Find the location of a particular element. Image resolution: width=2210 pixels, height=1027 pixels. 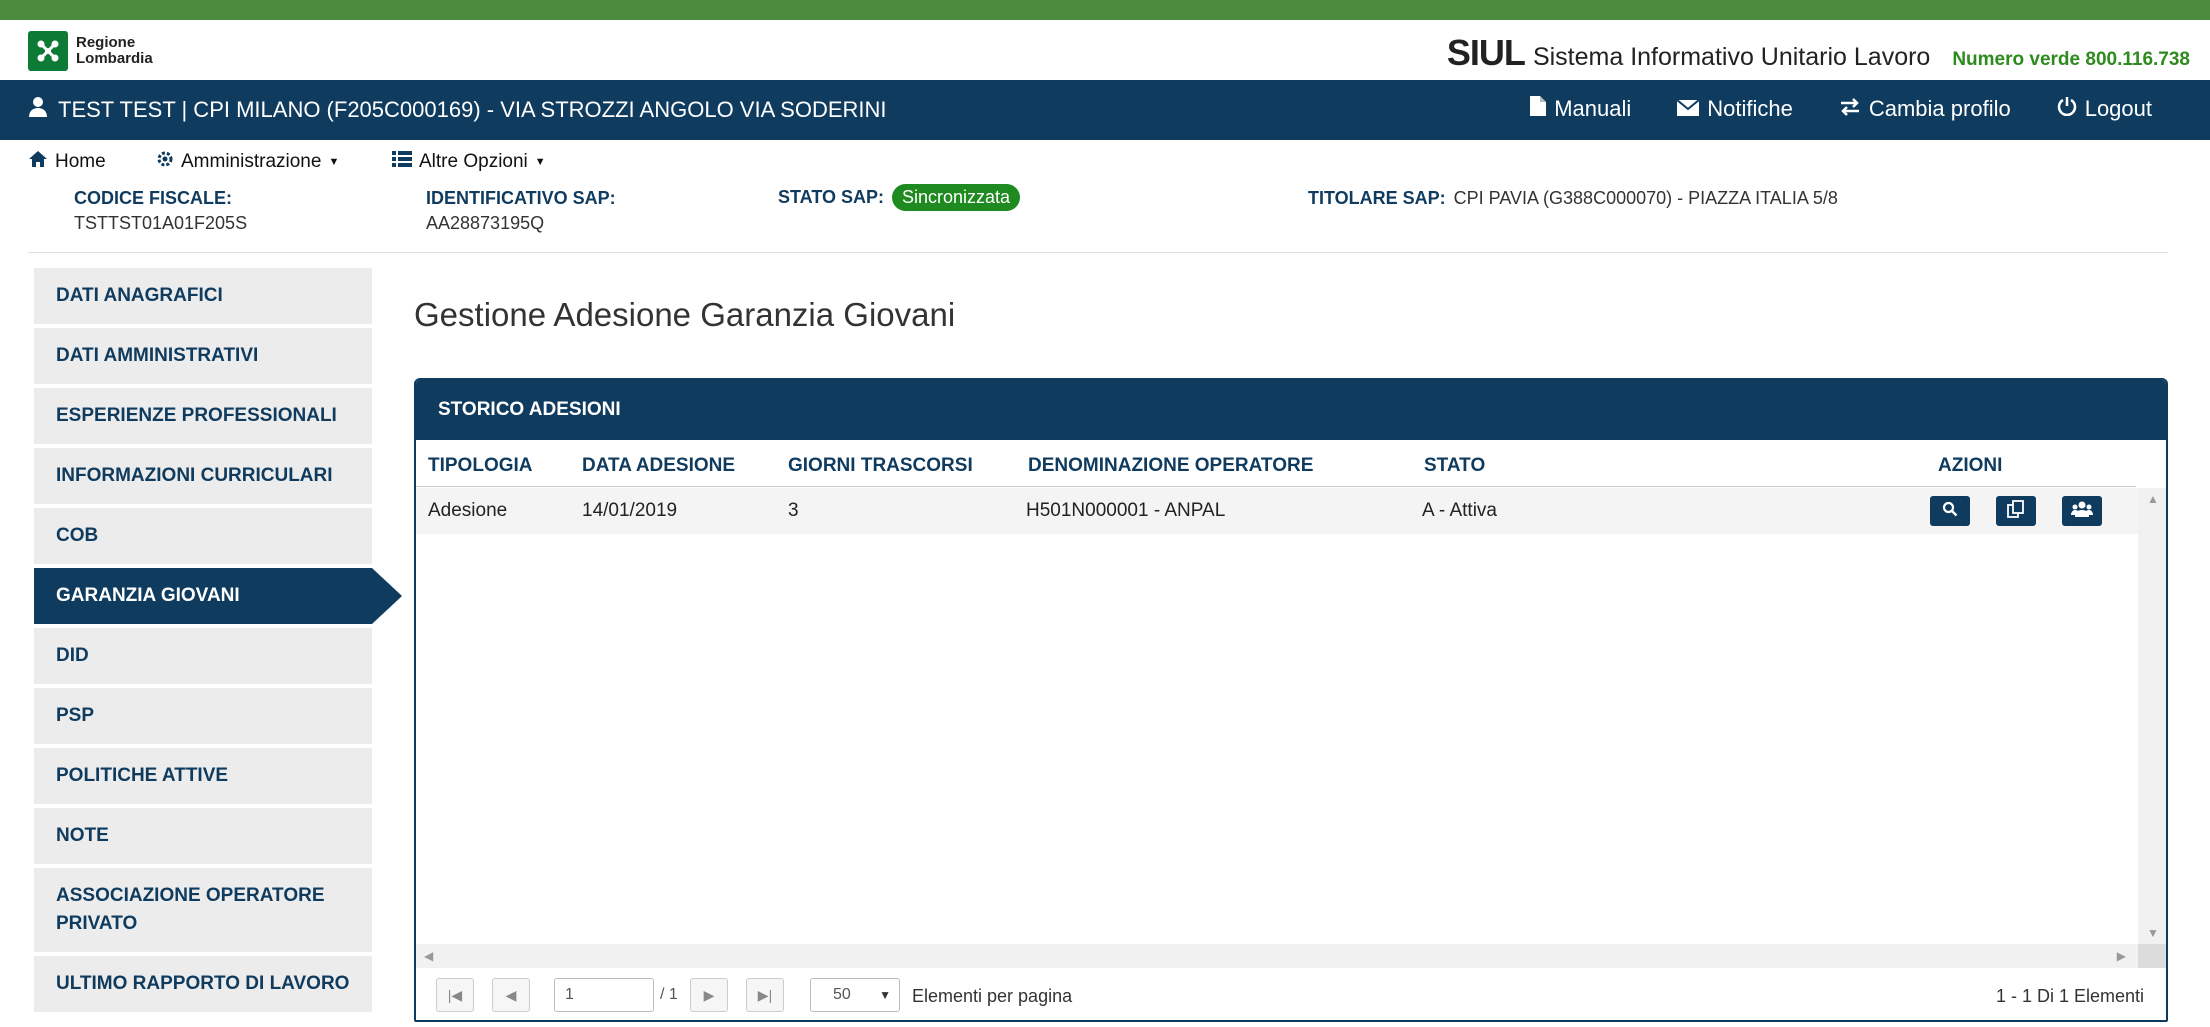

sidebar-item-dati-anagrafici: DATI ANAGRAFICI is located at coordinates (203, 296).